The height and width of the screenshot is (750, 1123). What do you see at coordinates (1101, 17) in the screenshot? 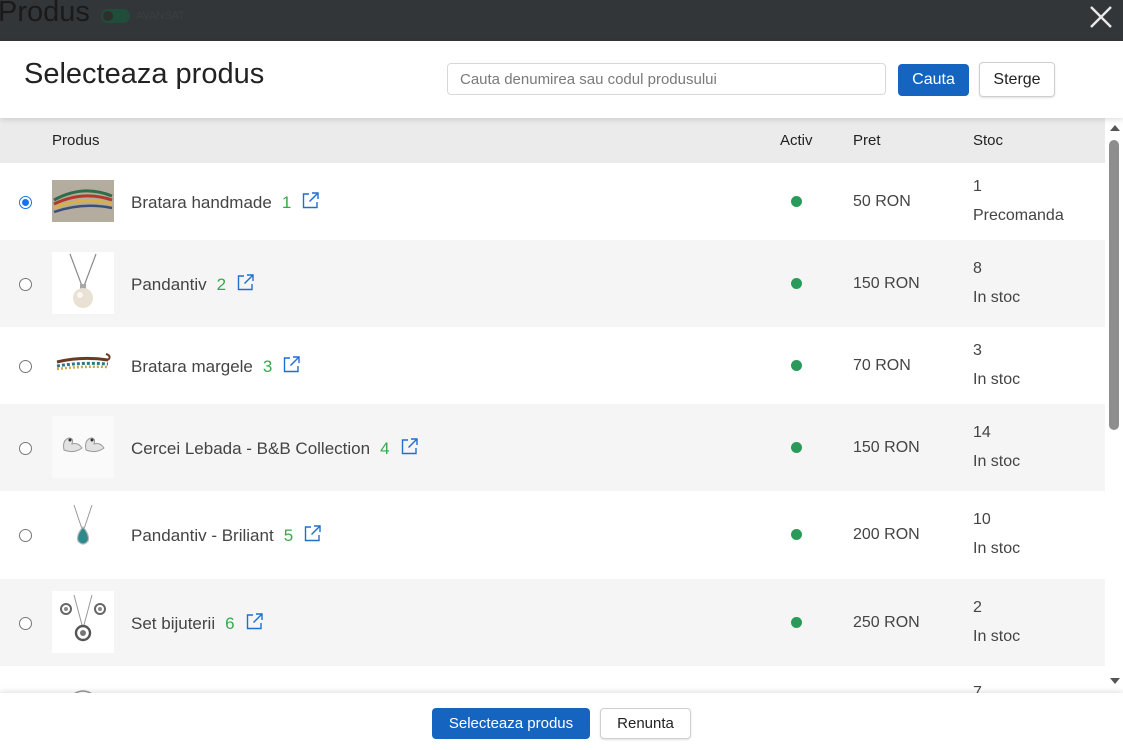
I see `close-icon` at bounding box center [1101, 17].